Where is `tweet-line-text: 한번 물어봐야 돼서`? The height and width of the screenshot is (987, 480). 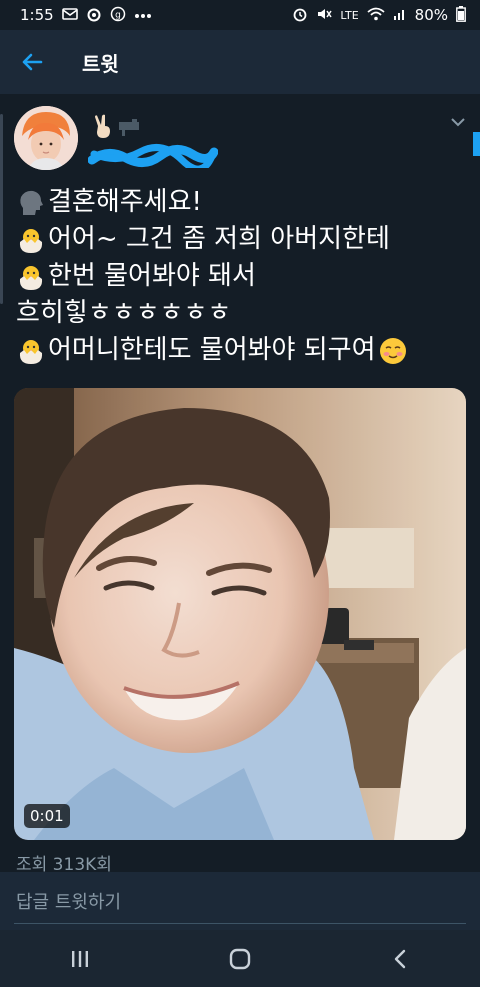
tweet-line-text: 한번 물어봐야 돼서 is located at coordinates (152, 276).